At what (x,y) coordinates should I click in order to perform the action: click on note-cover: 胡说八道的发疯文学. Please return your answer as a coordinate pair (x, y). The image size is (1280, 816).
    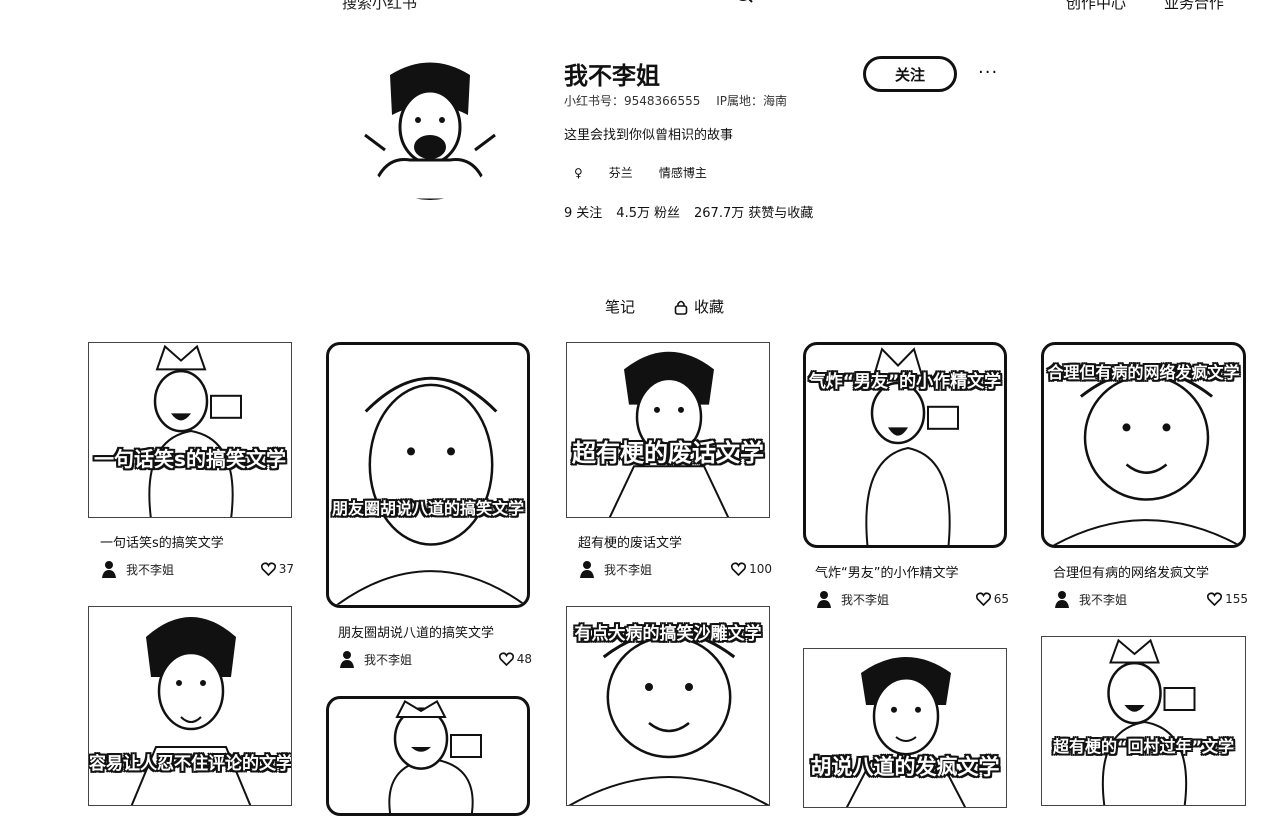
    Looking at the image, I should click on (905, 728).